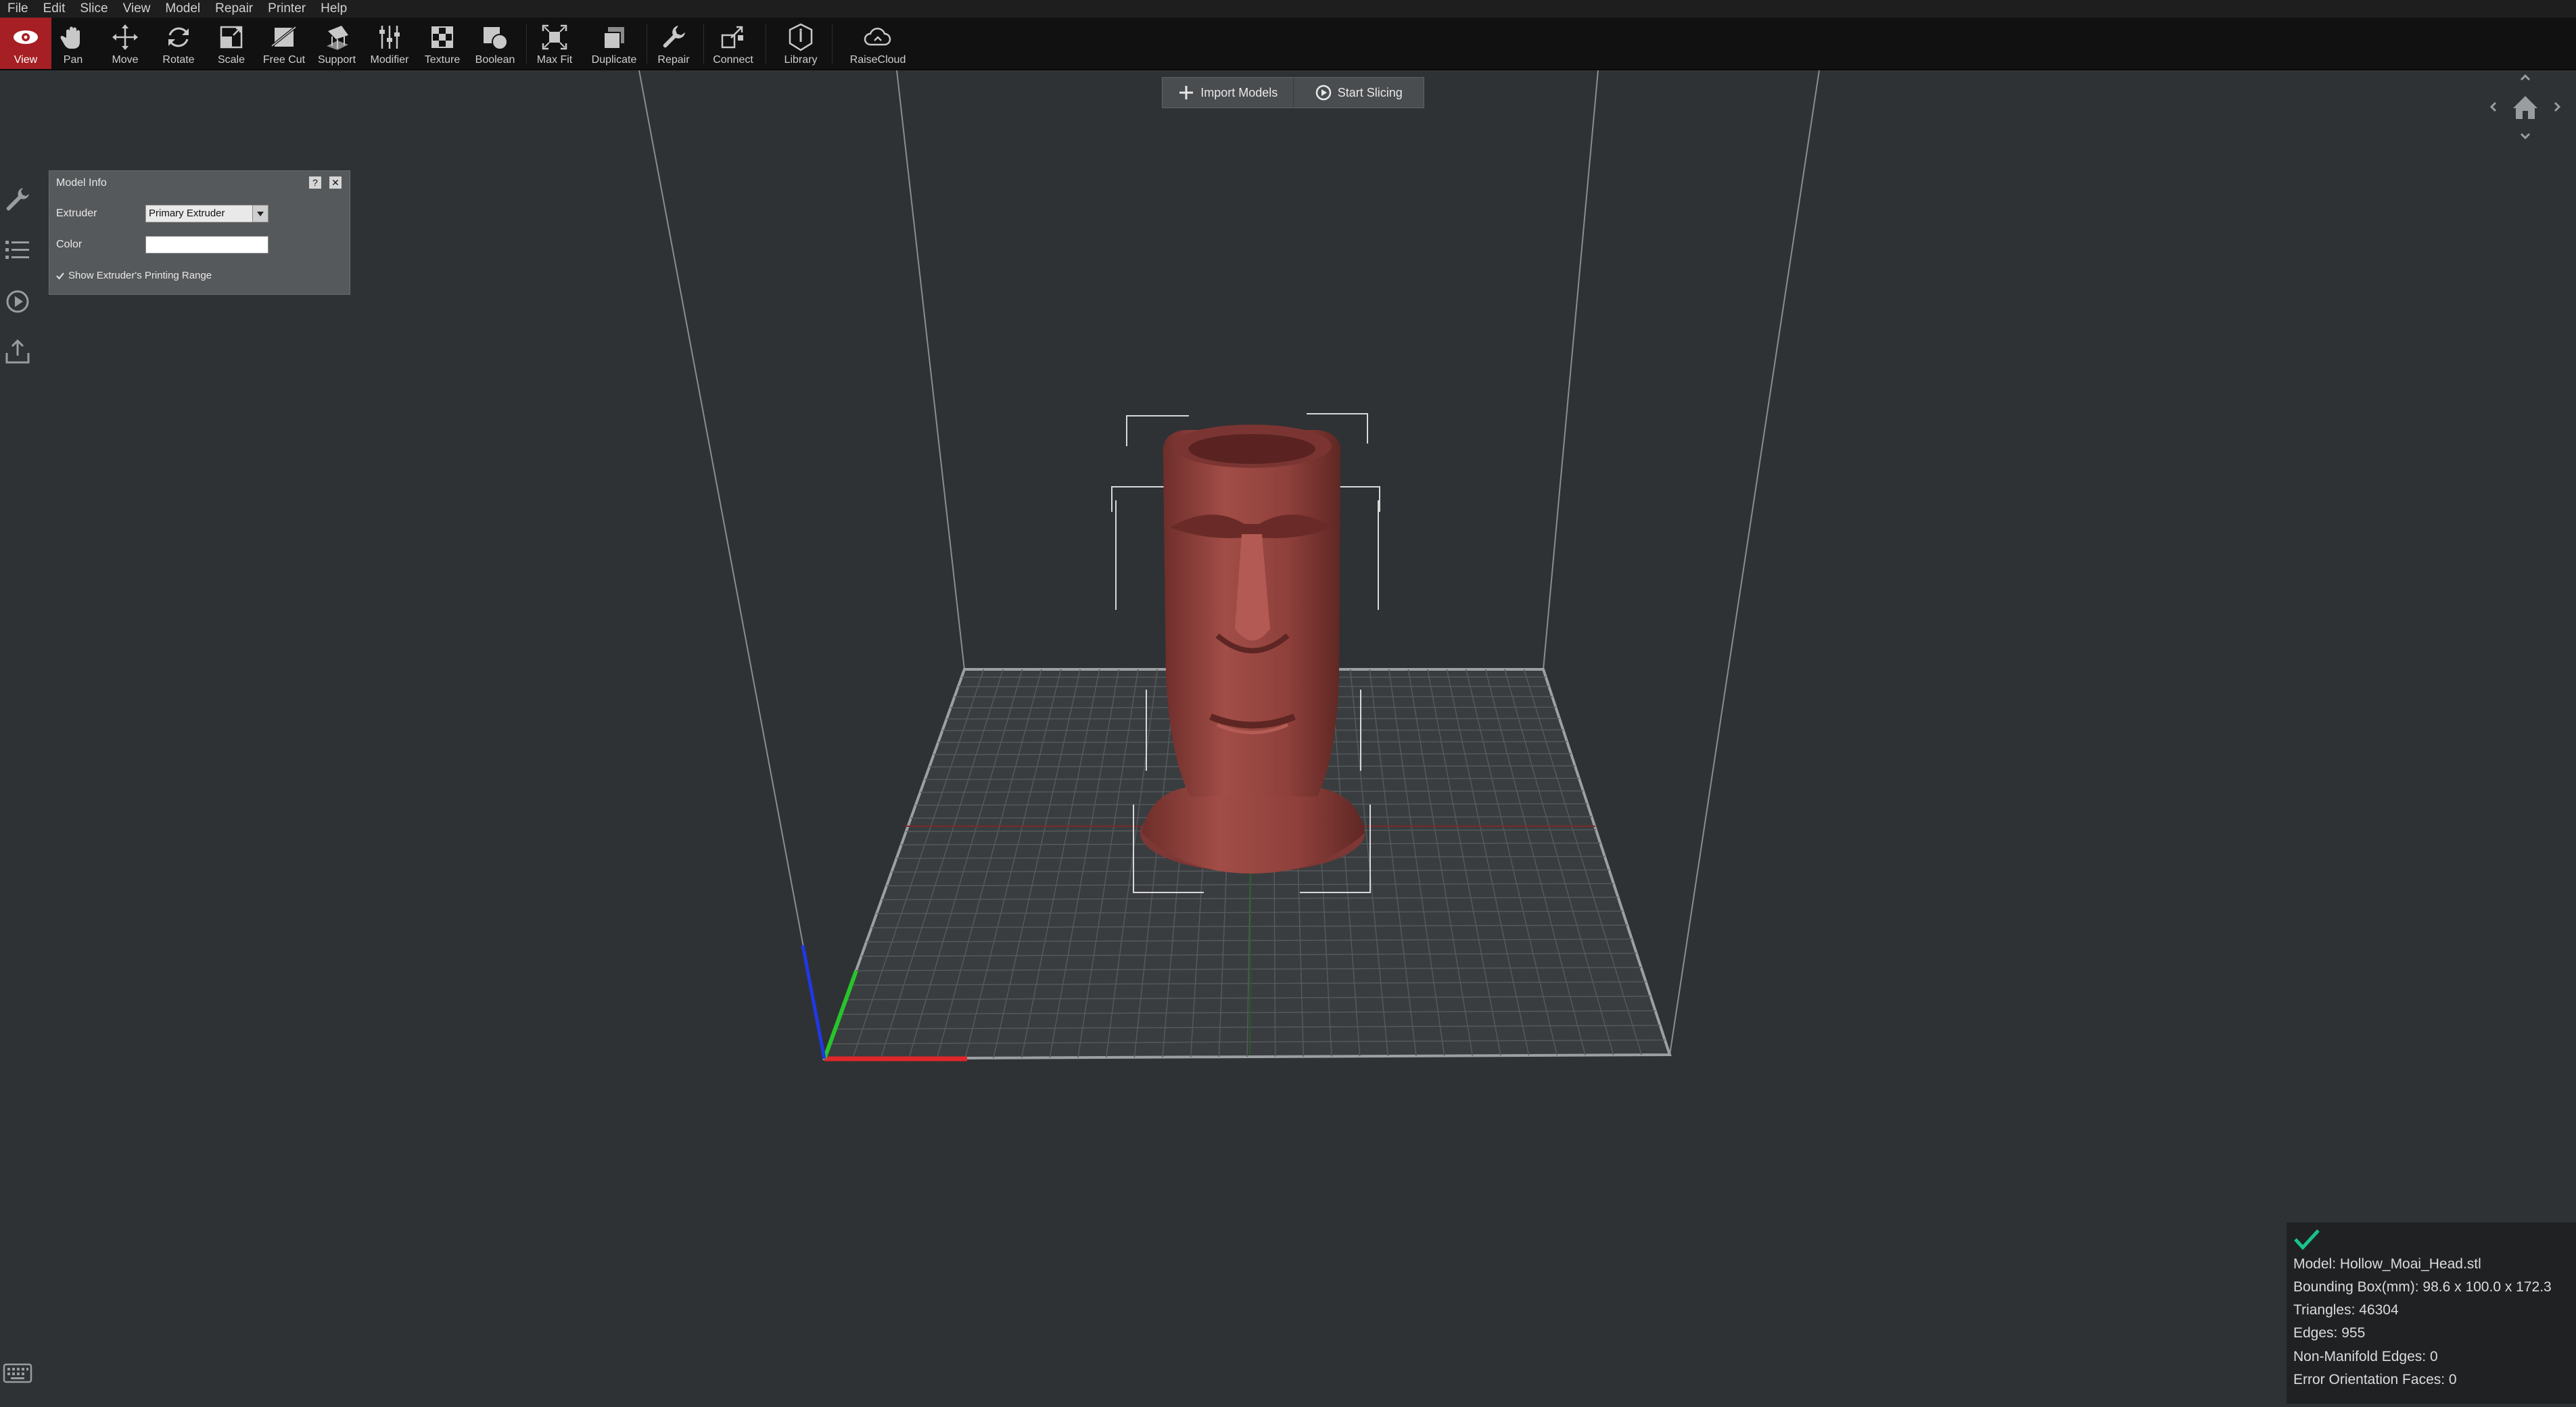 Image resolution: width=2576 pixels, height=1407 pixels. Describe the element at coordinates (2557, 107) in the screenshot. I see `chevron-right-icon` at that location.